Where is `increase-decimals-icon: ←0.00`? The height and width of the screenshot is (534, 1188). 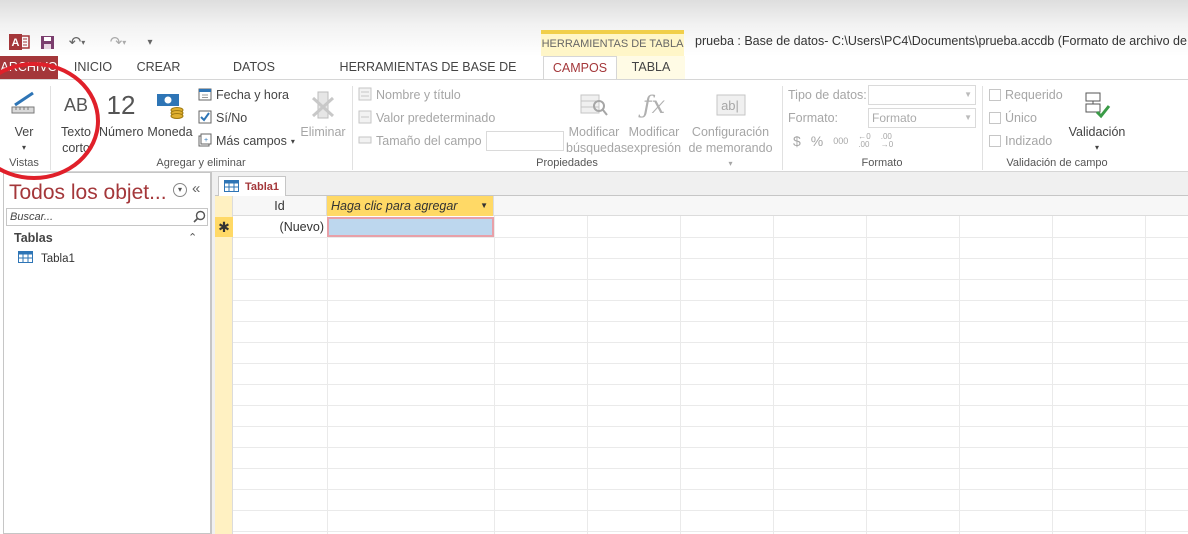 increase-decimals-icon: ←0.00 is located at coordinates (864, 141).